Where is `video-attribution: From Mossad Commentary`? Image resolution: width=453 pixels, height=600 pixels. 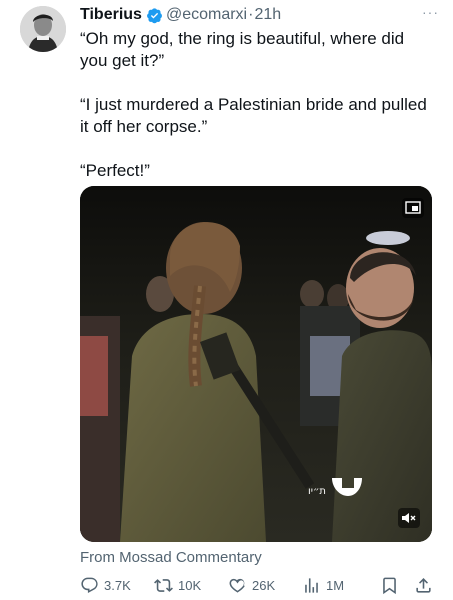
video-attribution: From Mossad Commentary is located at coordinates (171, 557).